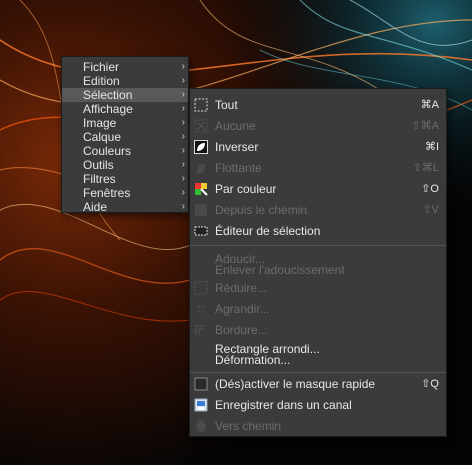 This screenshot has height=465, width=472. Describe the element at coordinates (425, 168) in the screenshot. I see `shortcut-label: ⇧⌘L` at that location.